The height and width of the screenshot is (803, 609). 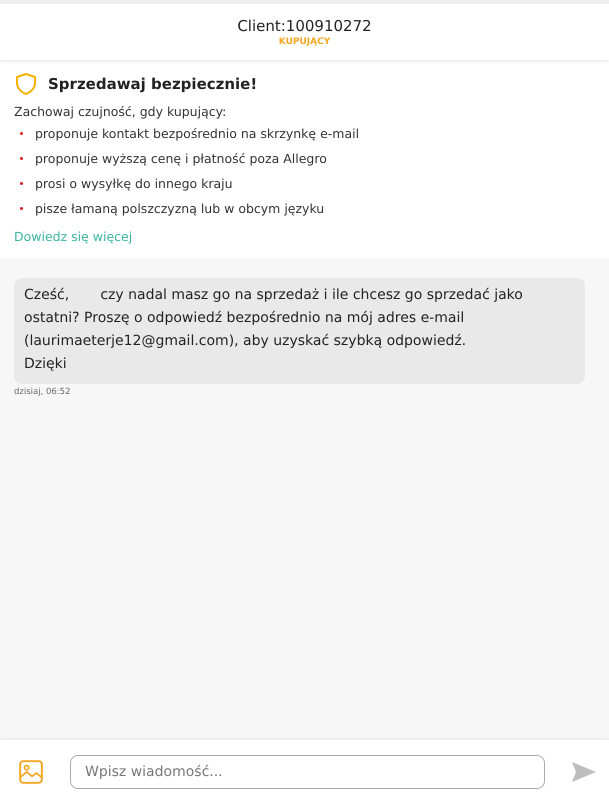 What do you see at coordinates (197, 133) in the screenshot?
I see `warning-item: proponuje kontakt bezpośrednio na skrzynkę e-mail` at bounding box center [197, 133].